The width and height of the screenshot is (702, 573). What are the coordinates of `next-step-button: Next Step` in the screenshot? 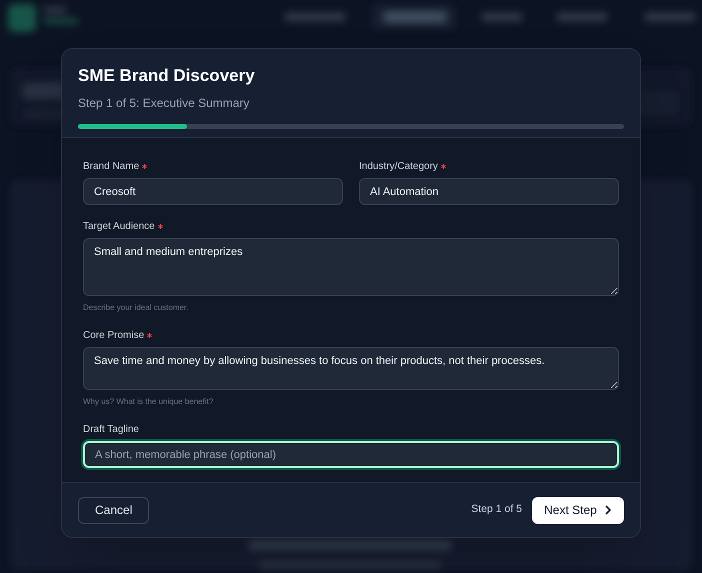 It's located at (578, 510).